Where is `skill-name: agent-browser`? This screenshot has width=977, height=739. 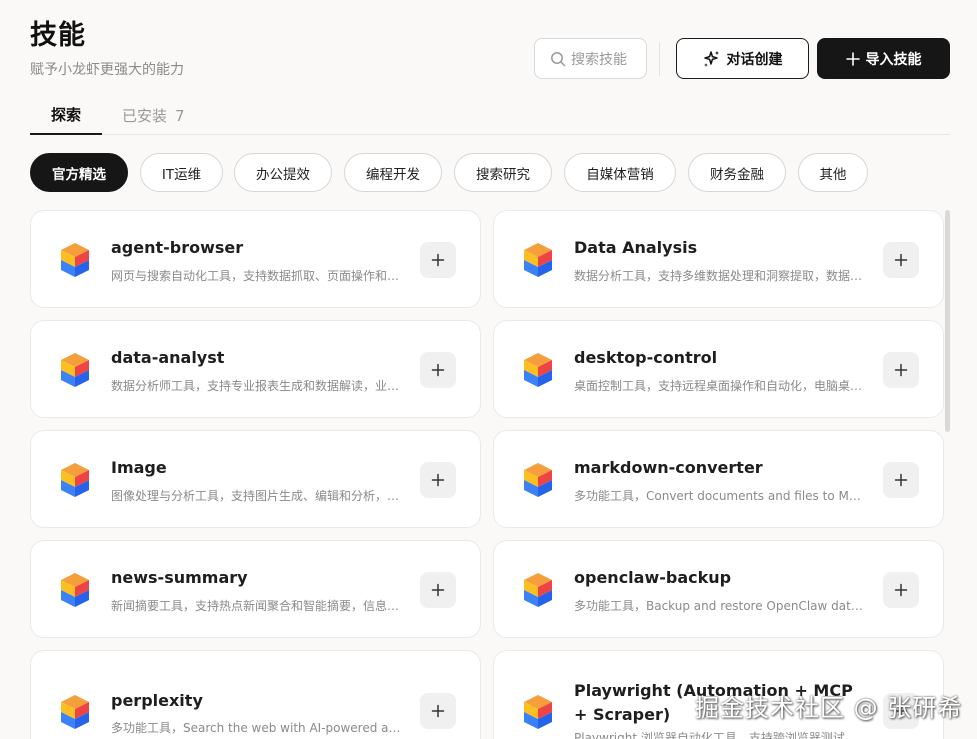
skill-name: agent-browser is located at coordinates (177, 247).